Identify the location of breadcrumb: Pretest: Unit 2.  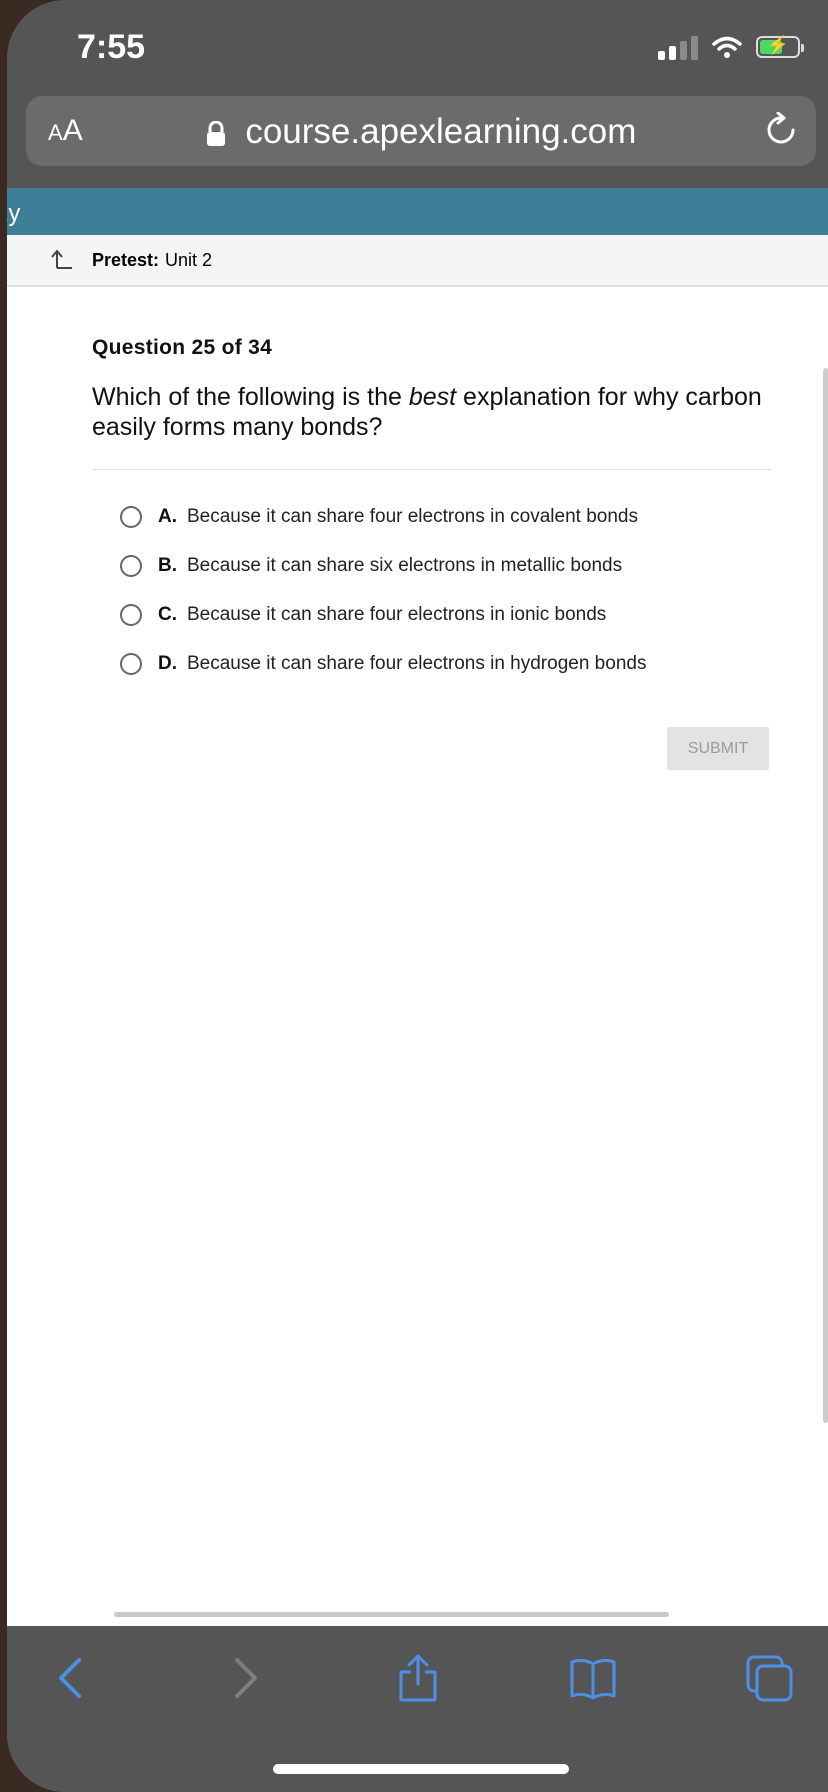
(417, 261).